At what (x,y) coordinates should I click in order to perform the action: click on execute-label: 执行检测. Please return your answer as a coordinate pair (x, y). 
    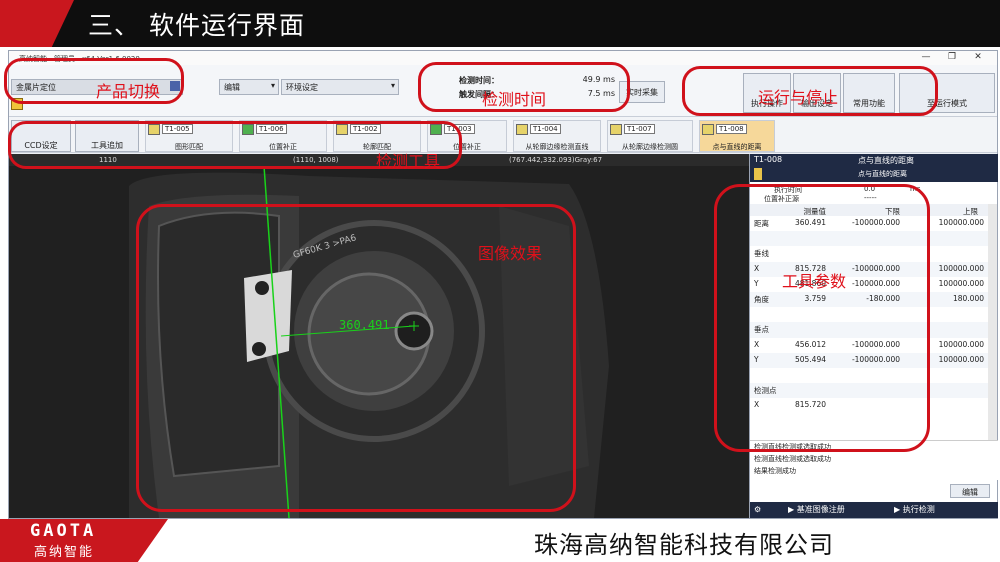
    Looking at the image, I should click on (918, 509).